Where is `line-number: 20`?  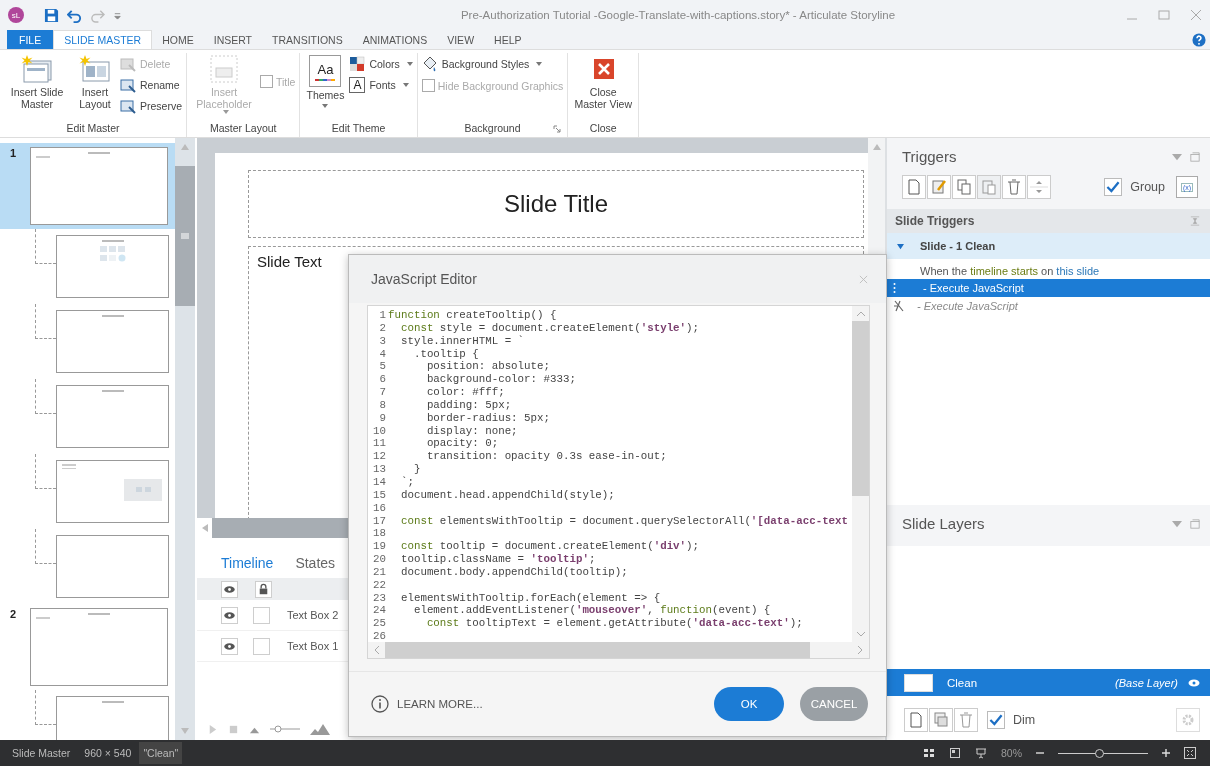 line-number: 20 is located at coordinates (379, 559).